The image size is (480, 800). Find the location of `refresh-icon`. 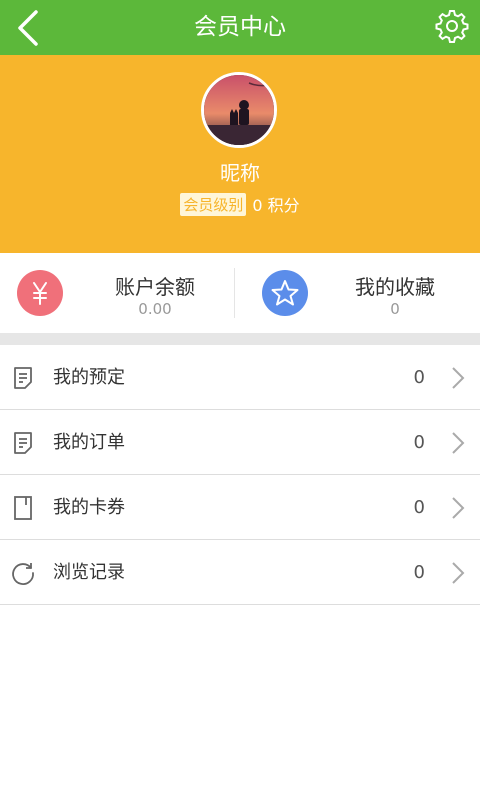

refresh-icon is located at coordinates (23, 574).